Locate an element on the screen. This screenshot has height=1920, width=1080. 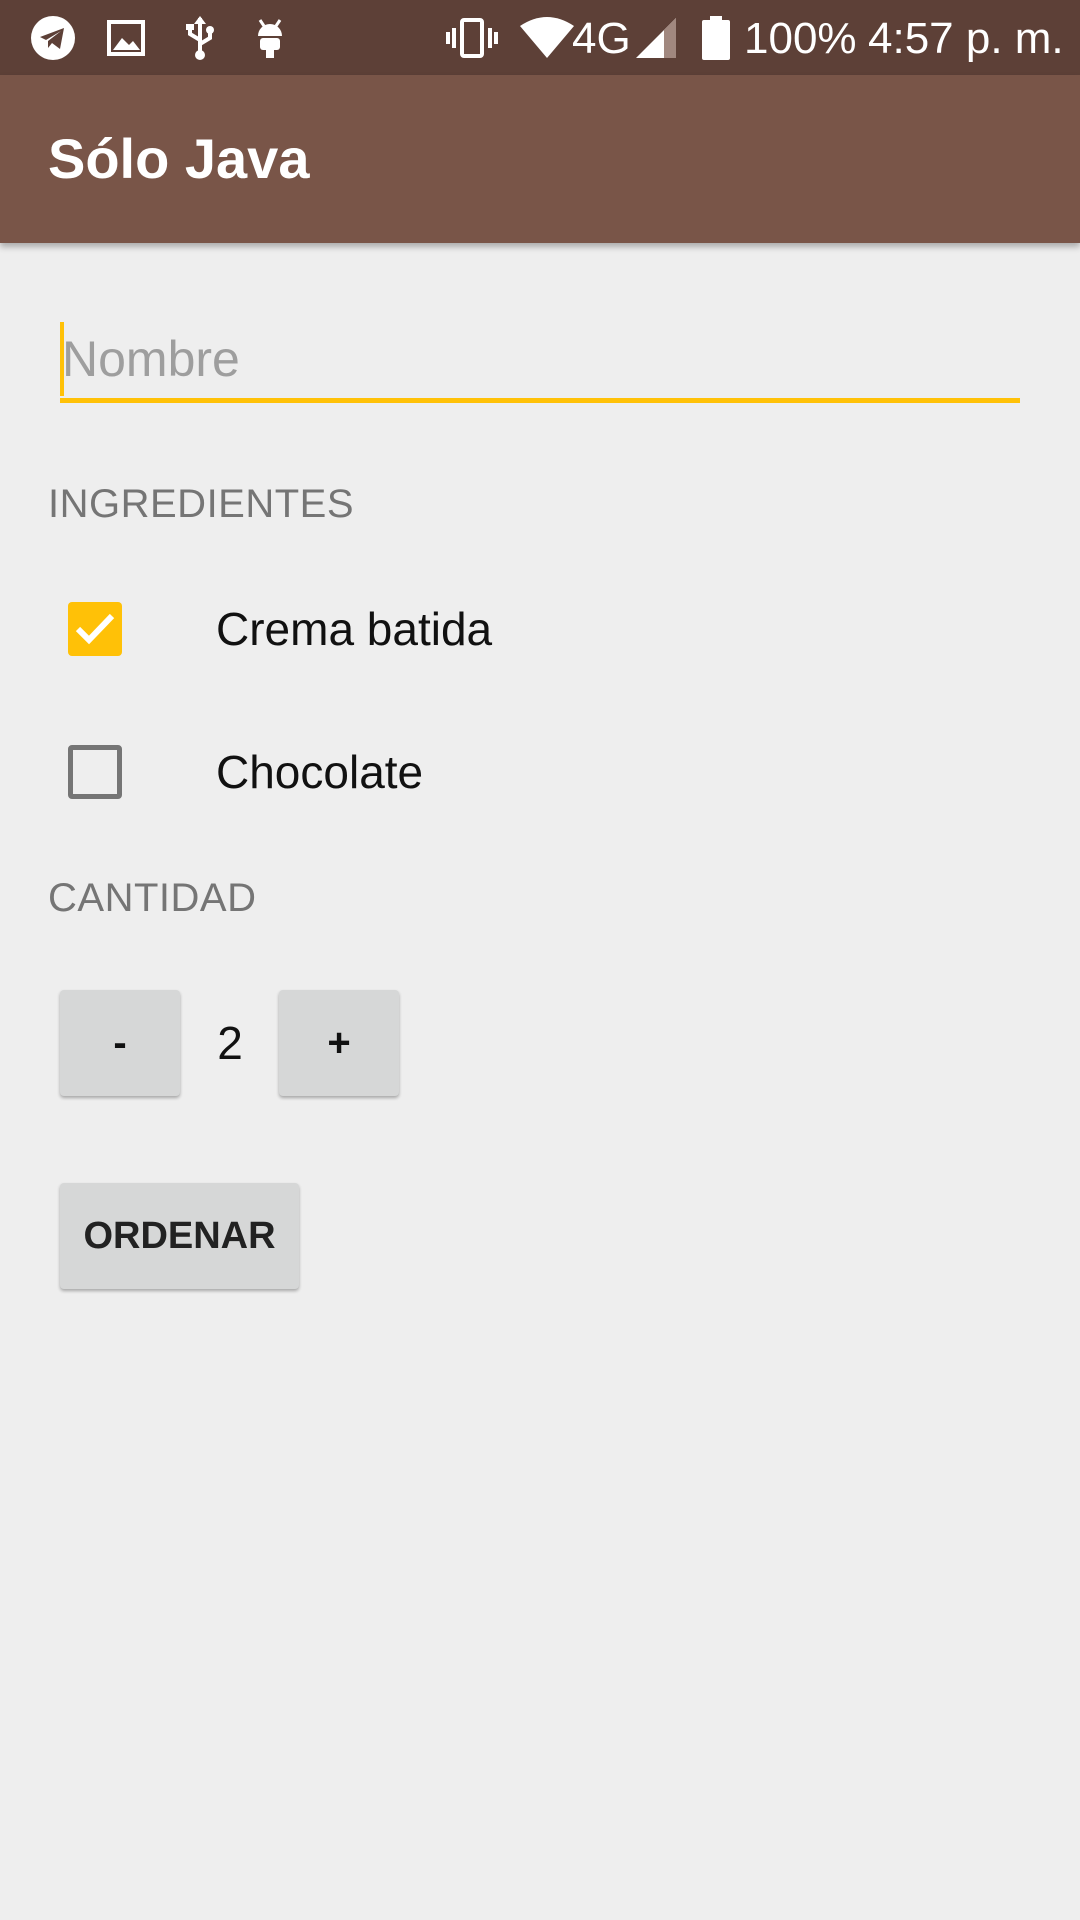
status-bar: 4G 100% 4:57 p. m. is located at coordinates (540, 37).